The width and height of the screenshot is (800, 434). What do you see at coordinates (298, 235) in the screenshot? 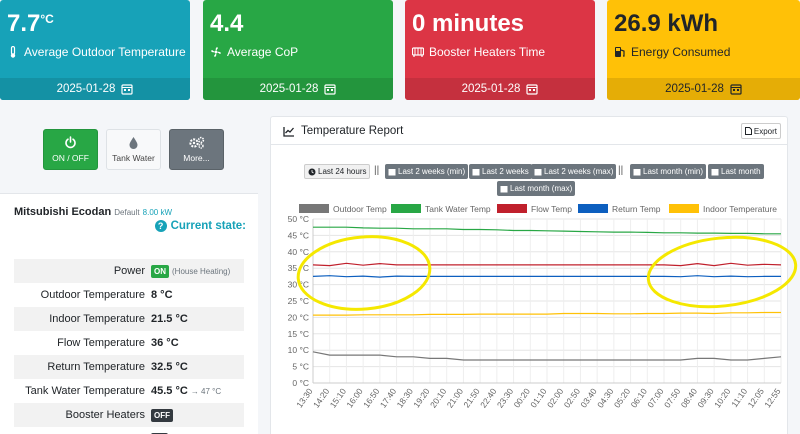
I see `y-tick-label: 45 °C` at bounding box center [298, 235].